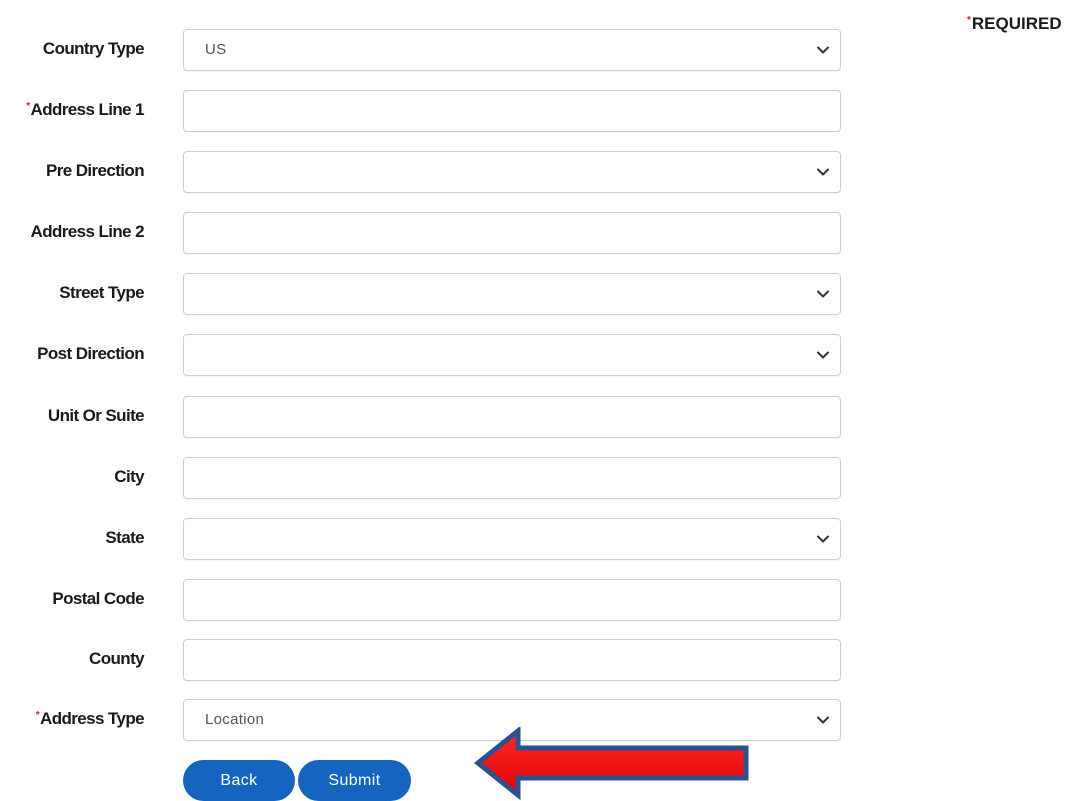 The image size is (1080, 801). I want to click on address-line-1-input, so click(512, 111).